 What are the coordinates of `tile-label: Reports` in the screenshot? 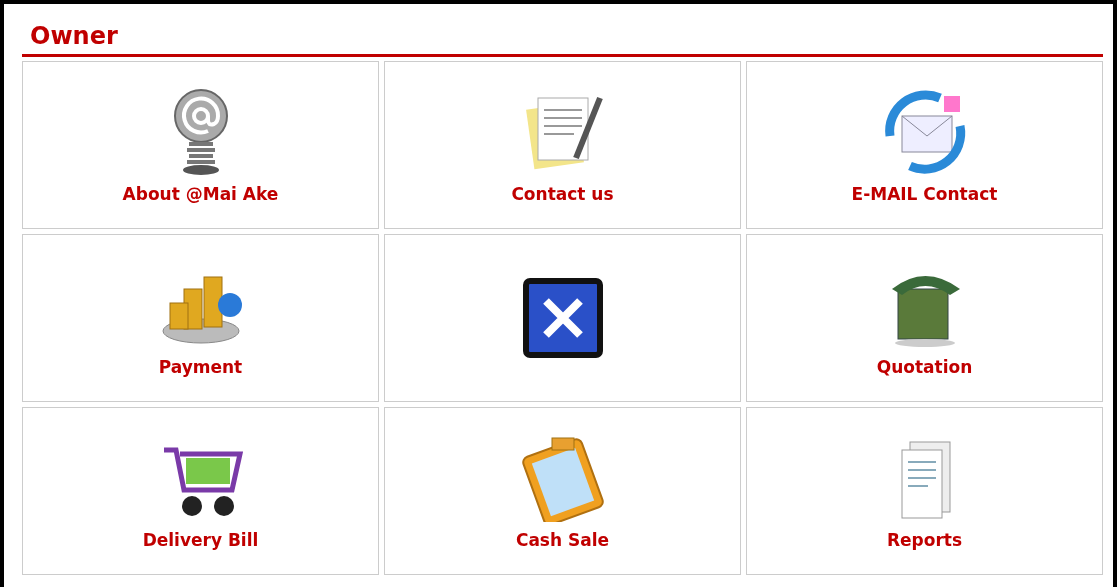 It's located at (924, 540).